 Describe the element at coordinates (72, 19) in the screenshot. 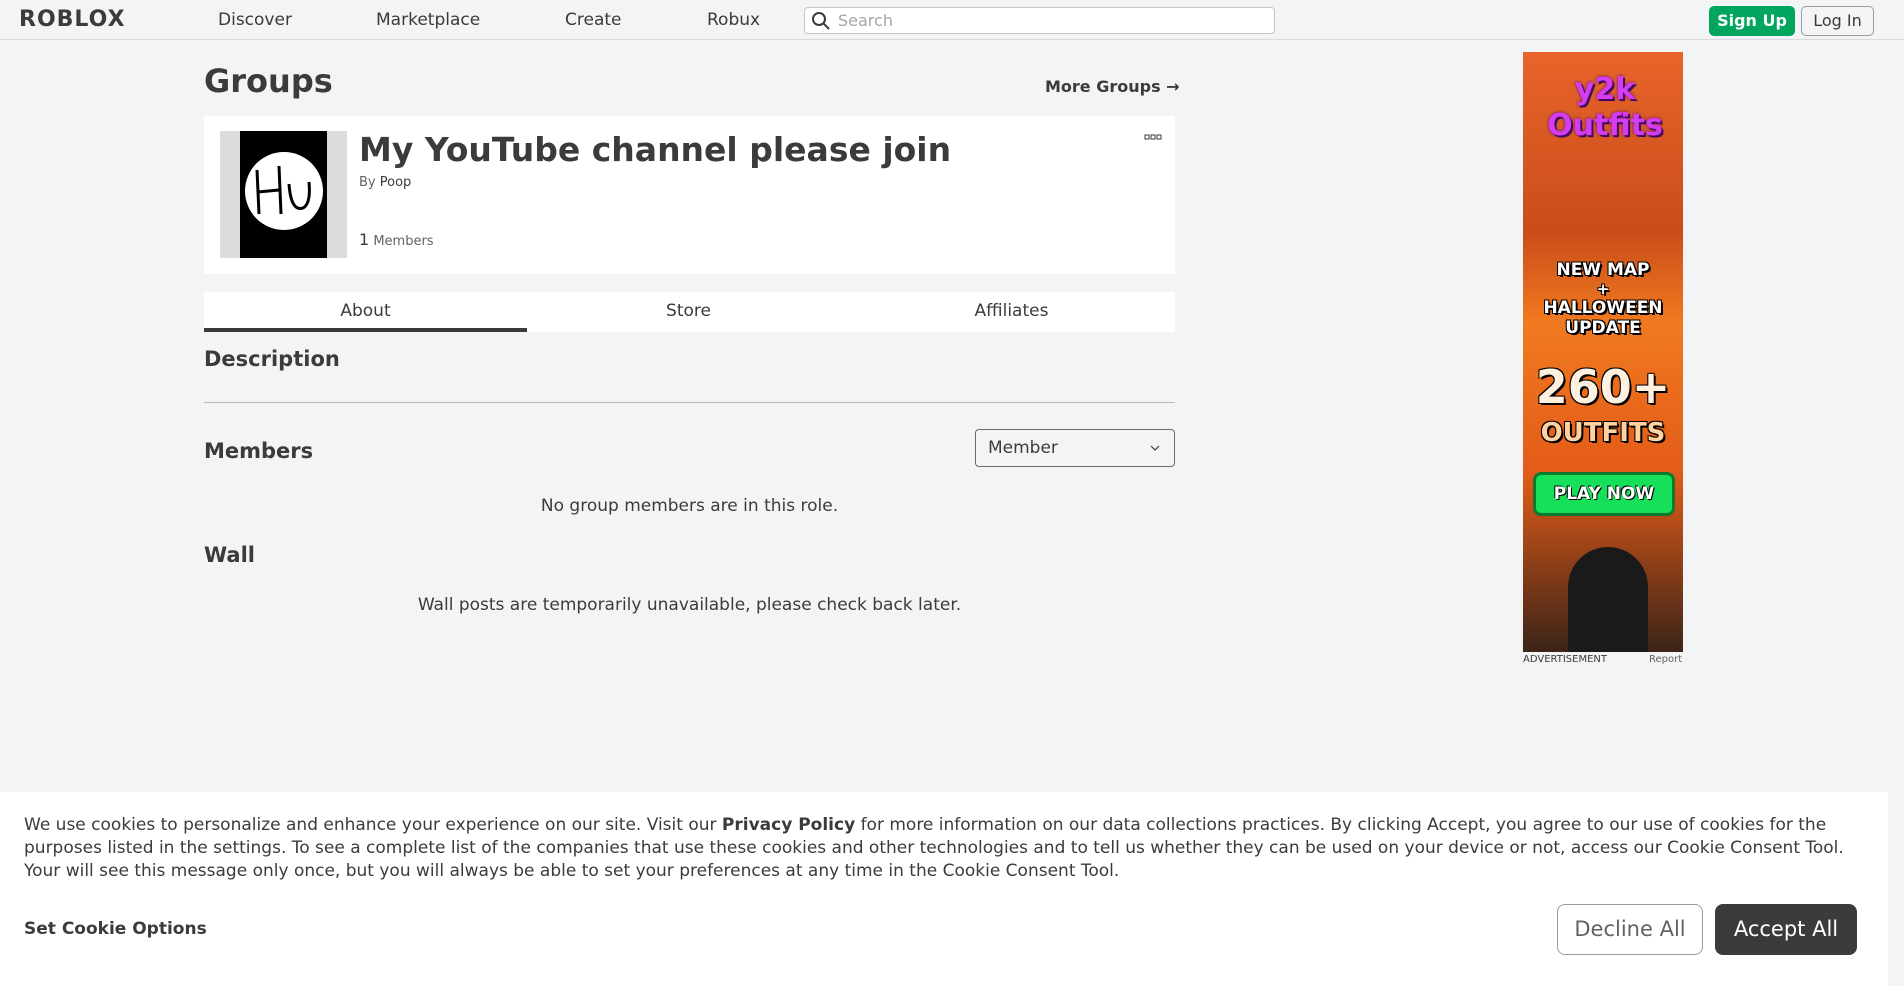

I see `roblox-logo: ROBLOX` at that location.